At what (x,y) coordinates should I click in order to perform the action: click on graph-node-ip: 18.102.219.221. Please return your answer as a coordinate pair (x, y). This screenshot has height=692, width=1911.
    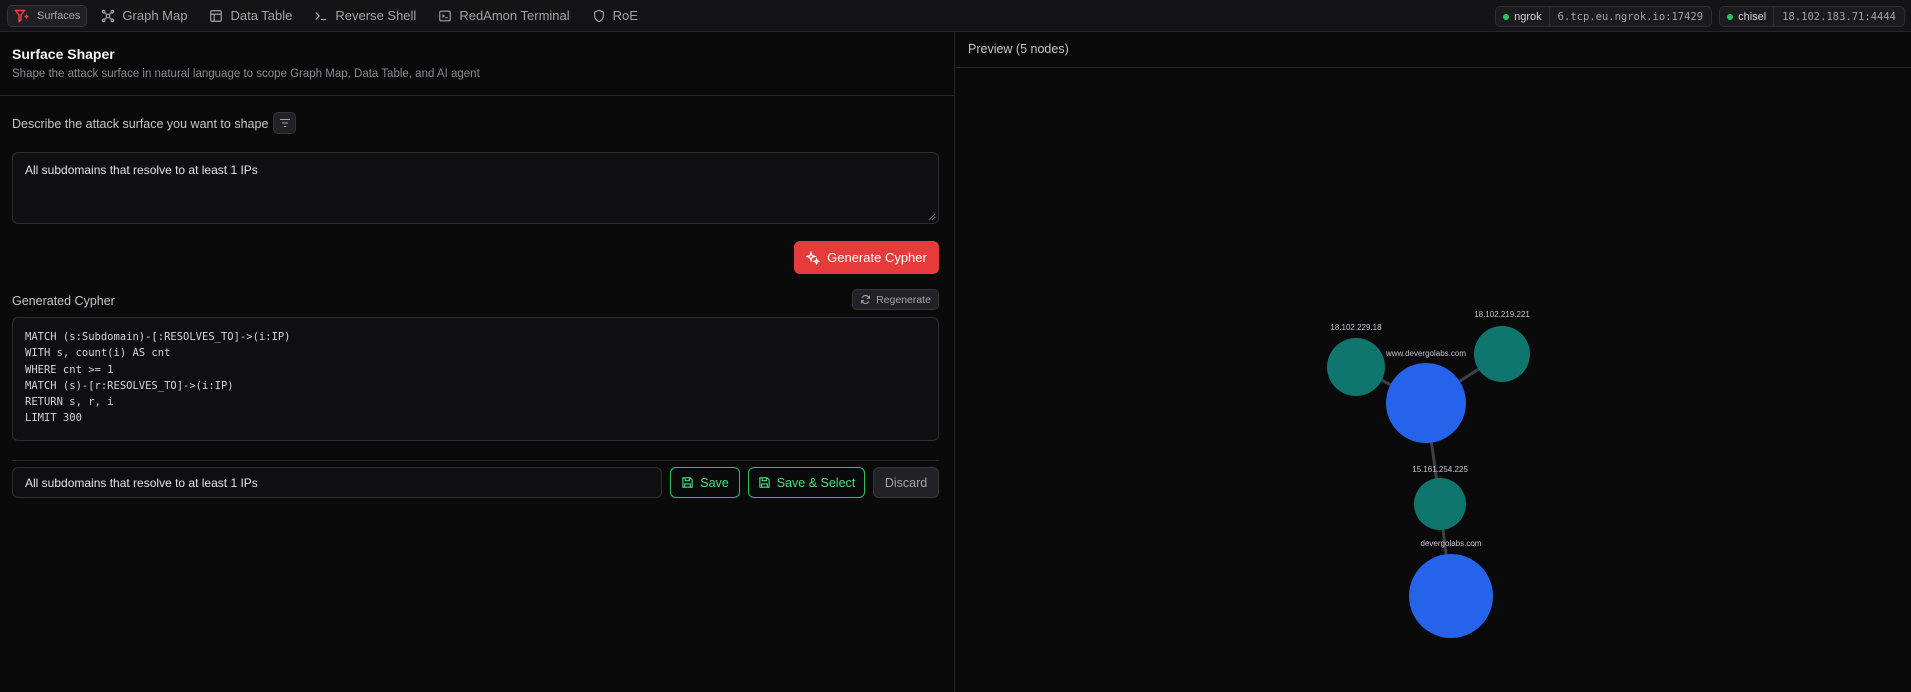
    Looking at the image, I should click on (1502, 346).